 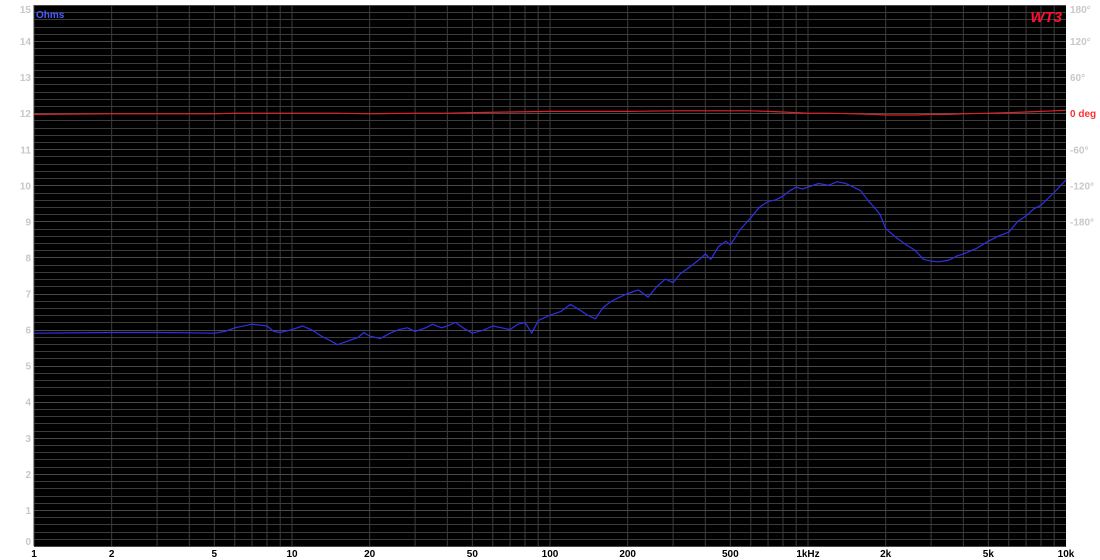 I want to click on x-tick-label: 5k, so click(x=989, y=554).